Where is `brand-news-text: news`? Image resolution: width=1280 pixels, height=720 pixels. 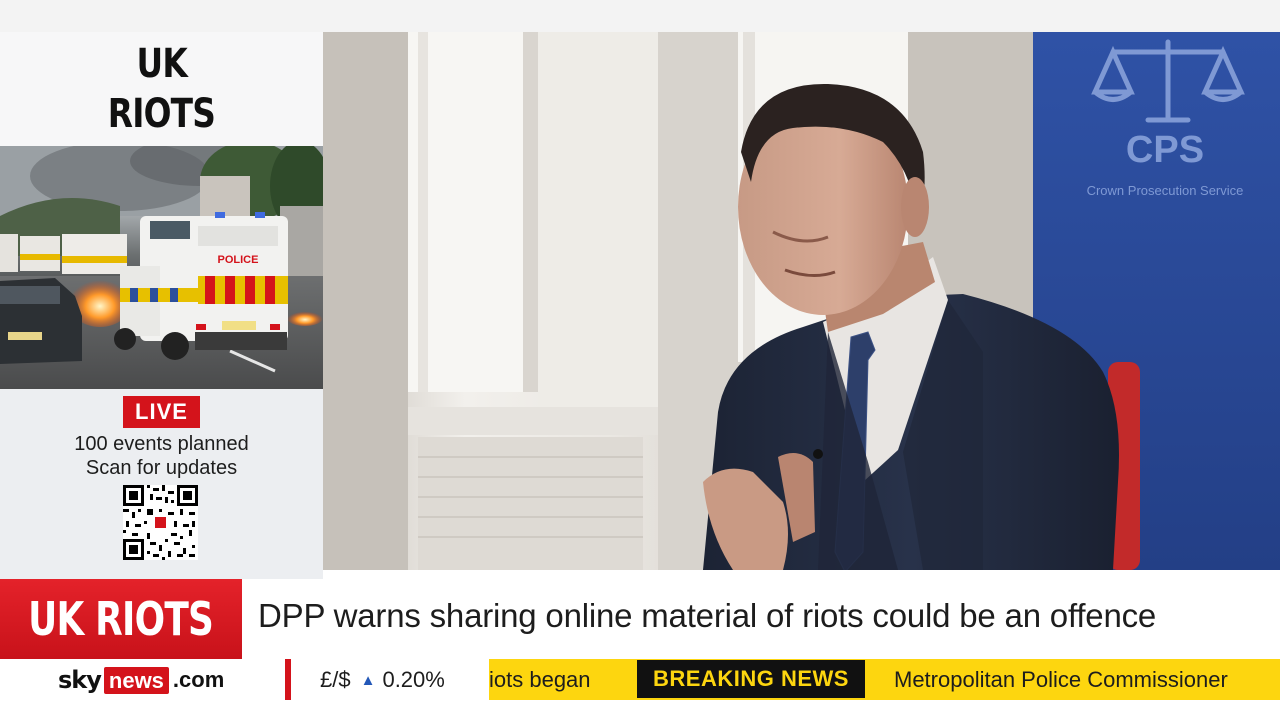
brand-news-text: news is located at coordinates (136, 680).